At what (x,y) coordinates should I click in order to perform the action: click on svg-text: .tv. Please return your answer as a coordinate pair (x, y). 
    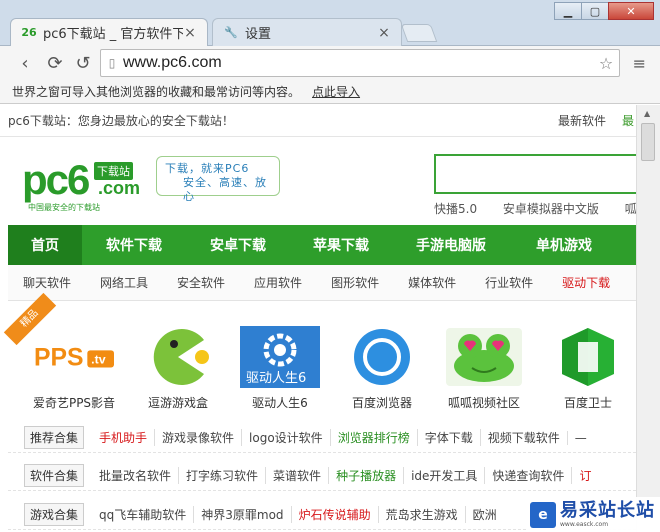
    Looking at the image, I should click on (98, 360).